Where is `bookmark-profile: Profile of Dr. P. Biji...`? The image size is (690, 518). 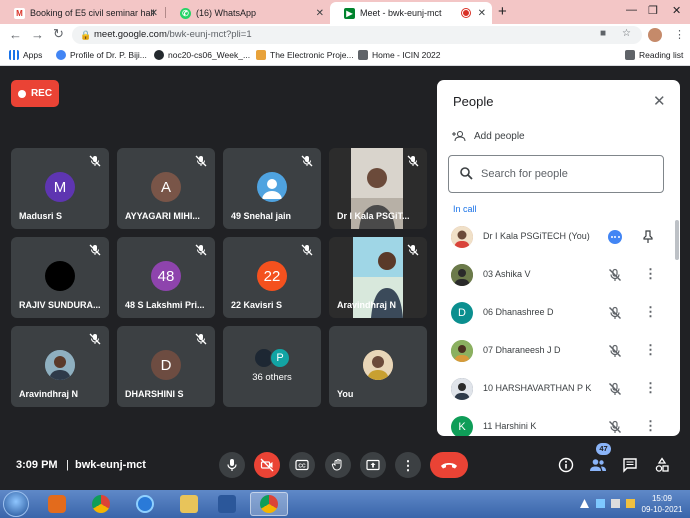
bookmark-profile: Profile of Dr. P. Biji... is located at coordinates (101, 55).